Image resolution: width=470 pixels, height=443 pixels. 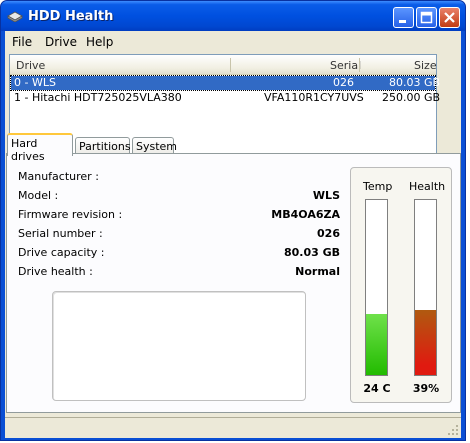 I want to click on maximize-icon, so click(x=426, y=17).